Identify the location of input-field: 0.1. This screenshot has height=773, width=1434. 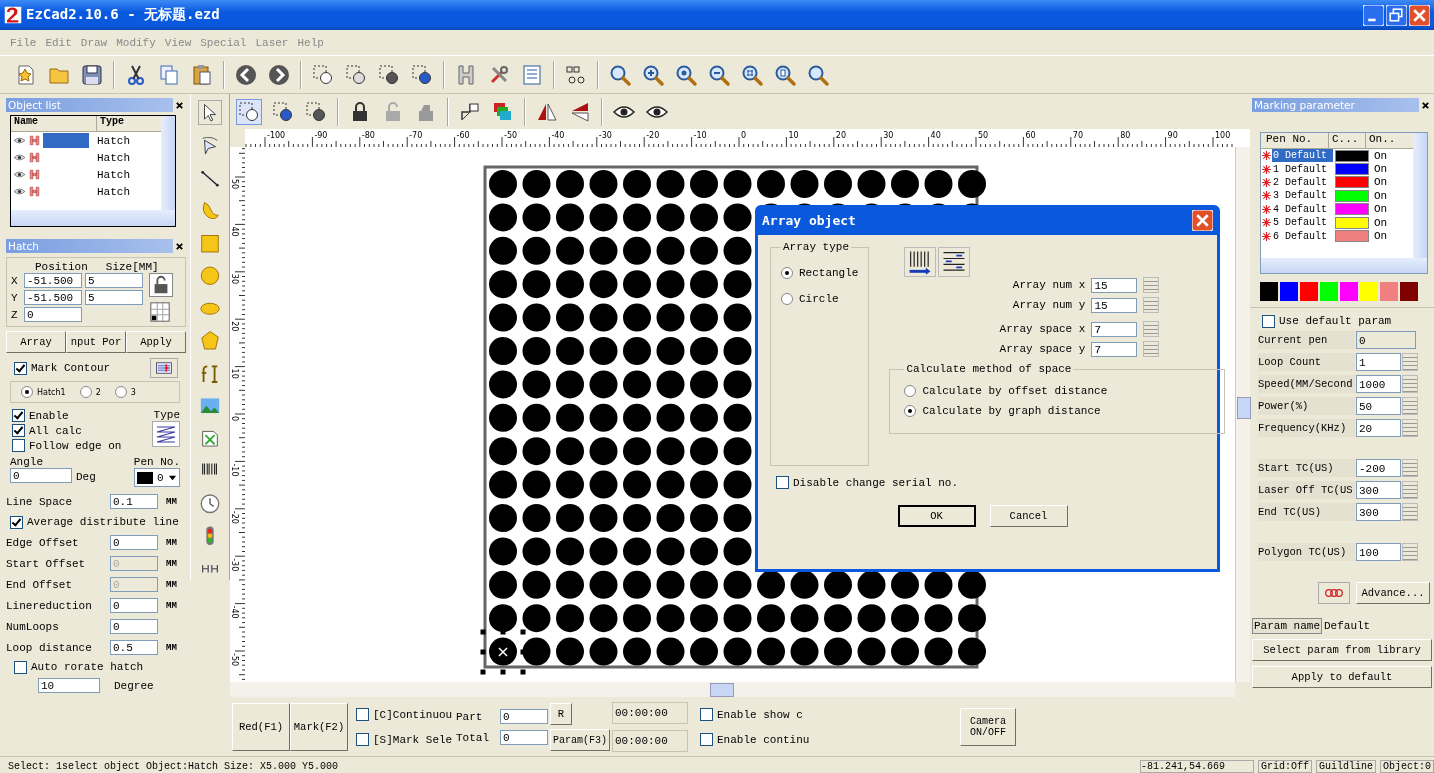
(134, 501).